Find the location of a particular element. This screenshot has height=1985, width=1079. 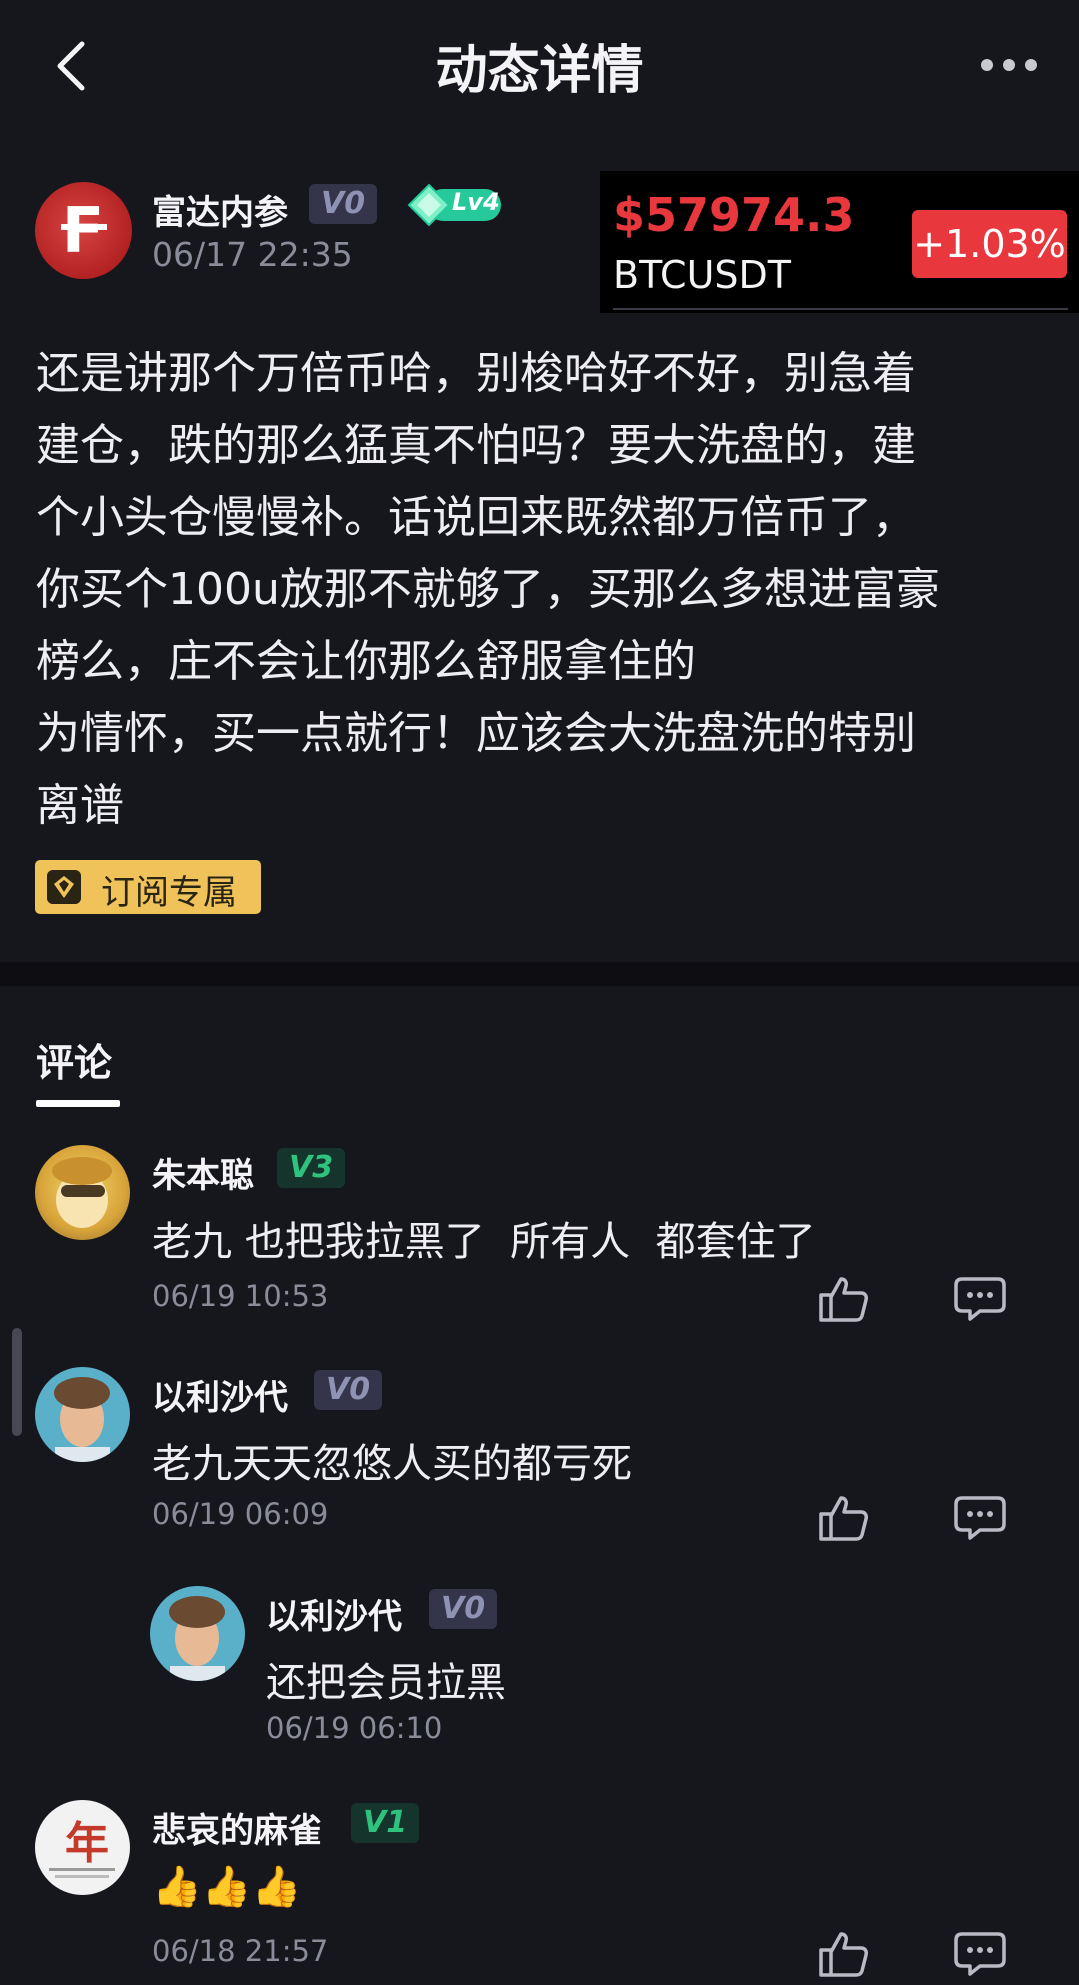

comment-time: 06/19 06:09 is located at coordinates (240, 1514).